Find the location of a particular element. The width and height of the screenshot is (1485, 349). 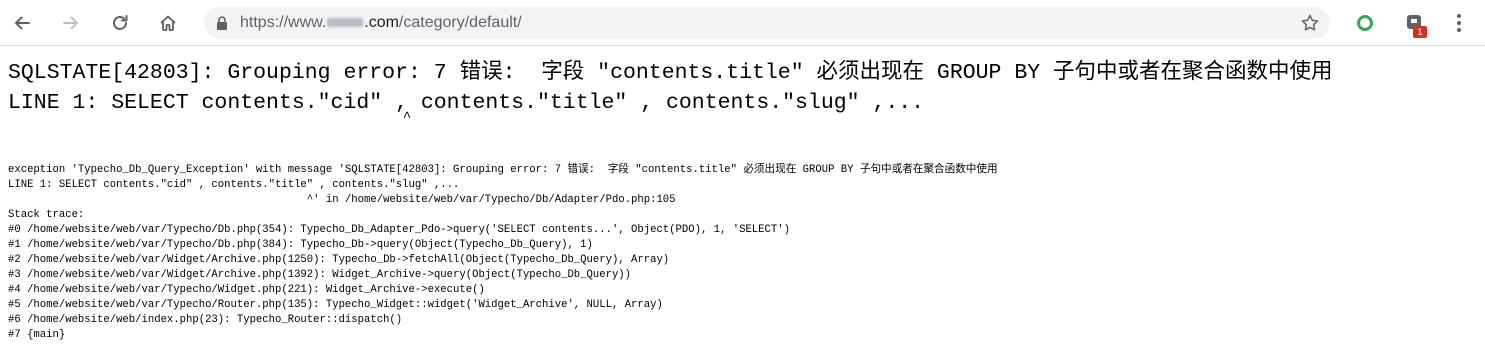

back-arrow-icon is located at coordinates (22, 23).